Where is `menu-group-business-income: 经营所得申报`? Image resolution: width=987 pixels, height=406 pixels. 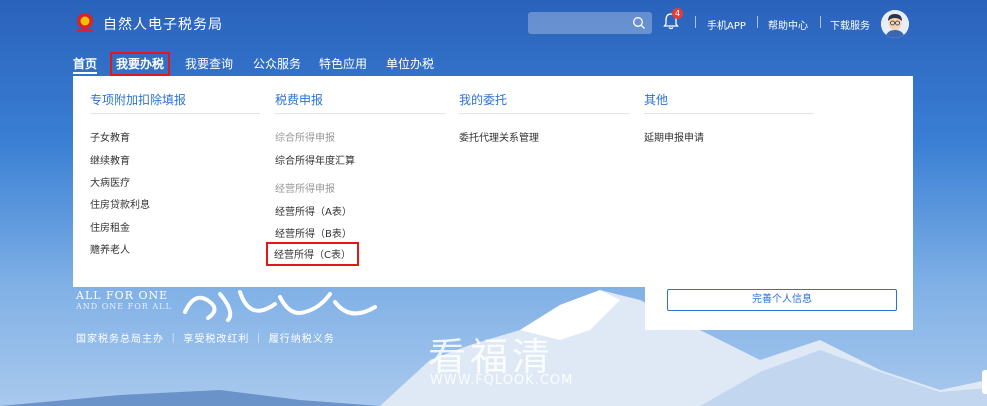 menu-group-business-income: 经营所得申报 is located at coordinates (305, 189).